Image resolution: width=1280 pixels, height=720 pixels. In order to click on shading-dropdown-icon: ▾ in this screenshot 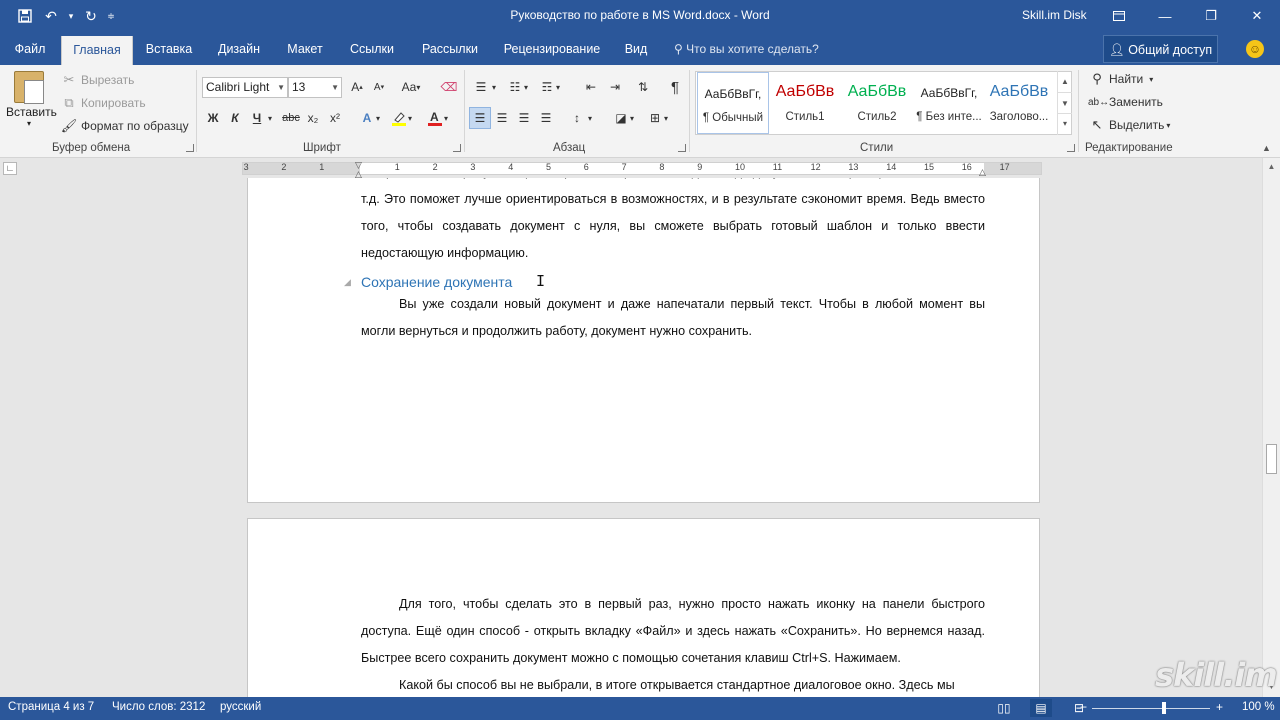, I will do `click(632, 118)`.